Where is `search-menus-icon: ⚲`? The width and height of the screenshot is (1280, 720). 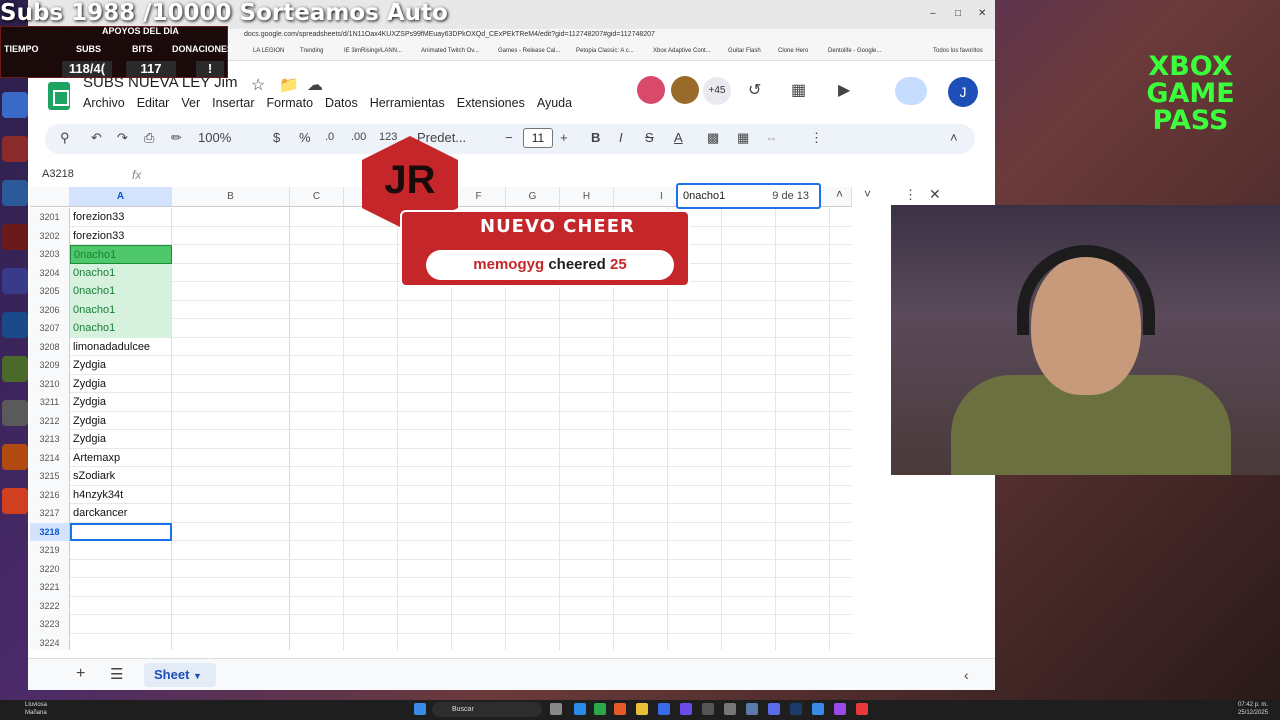
search-menus-icon: ⚲ is located at coordinates (65, 138).